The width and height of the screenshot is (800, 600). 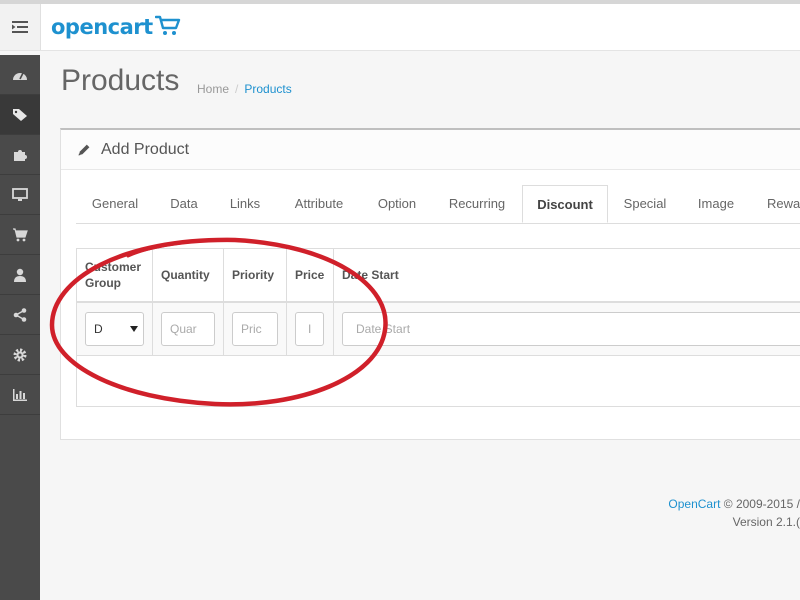 I want to click on price-input: I, so click(x=309, y=329).